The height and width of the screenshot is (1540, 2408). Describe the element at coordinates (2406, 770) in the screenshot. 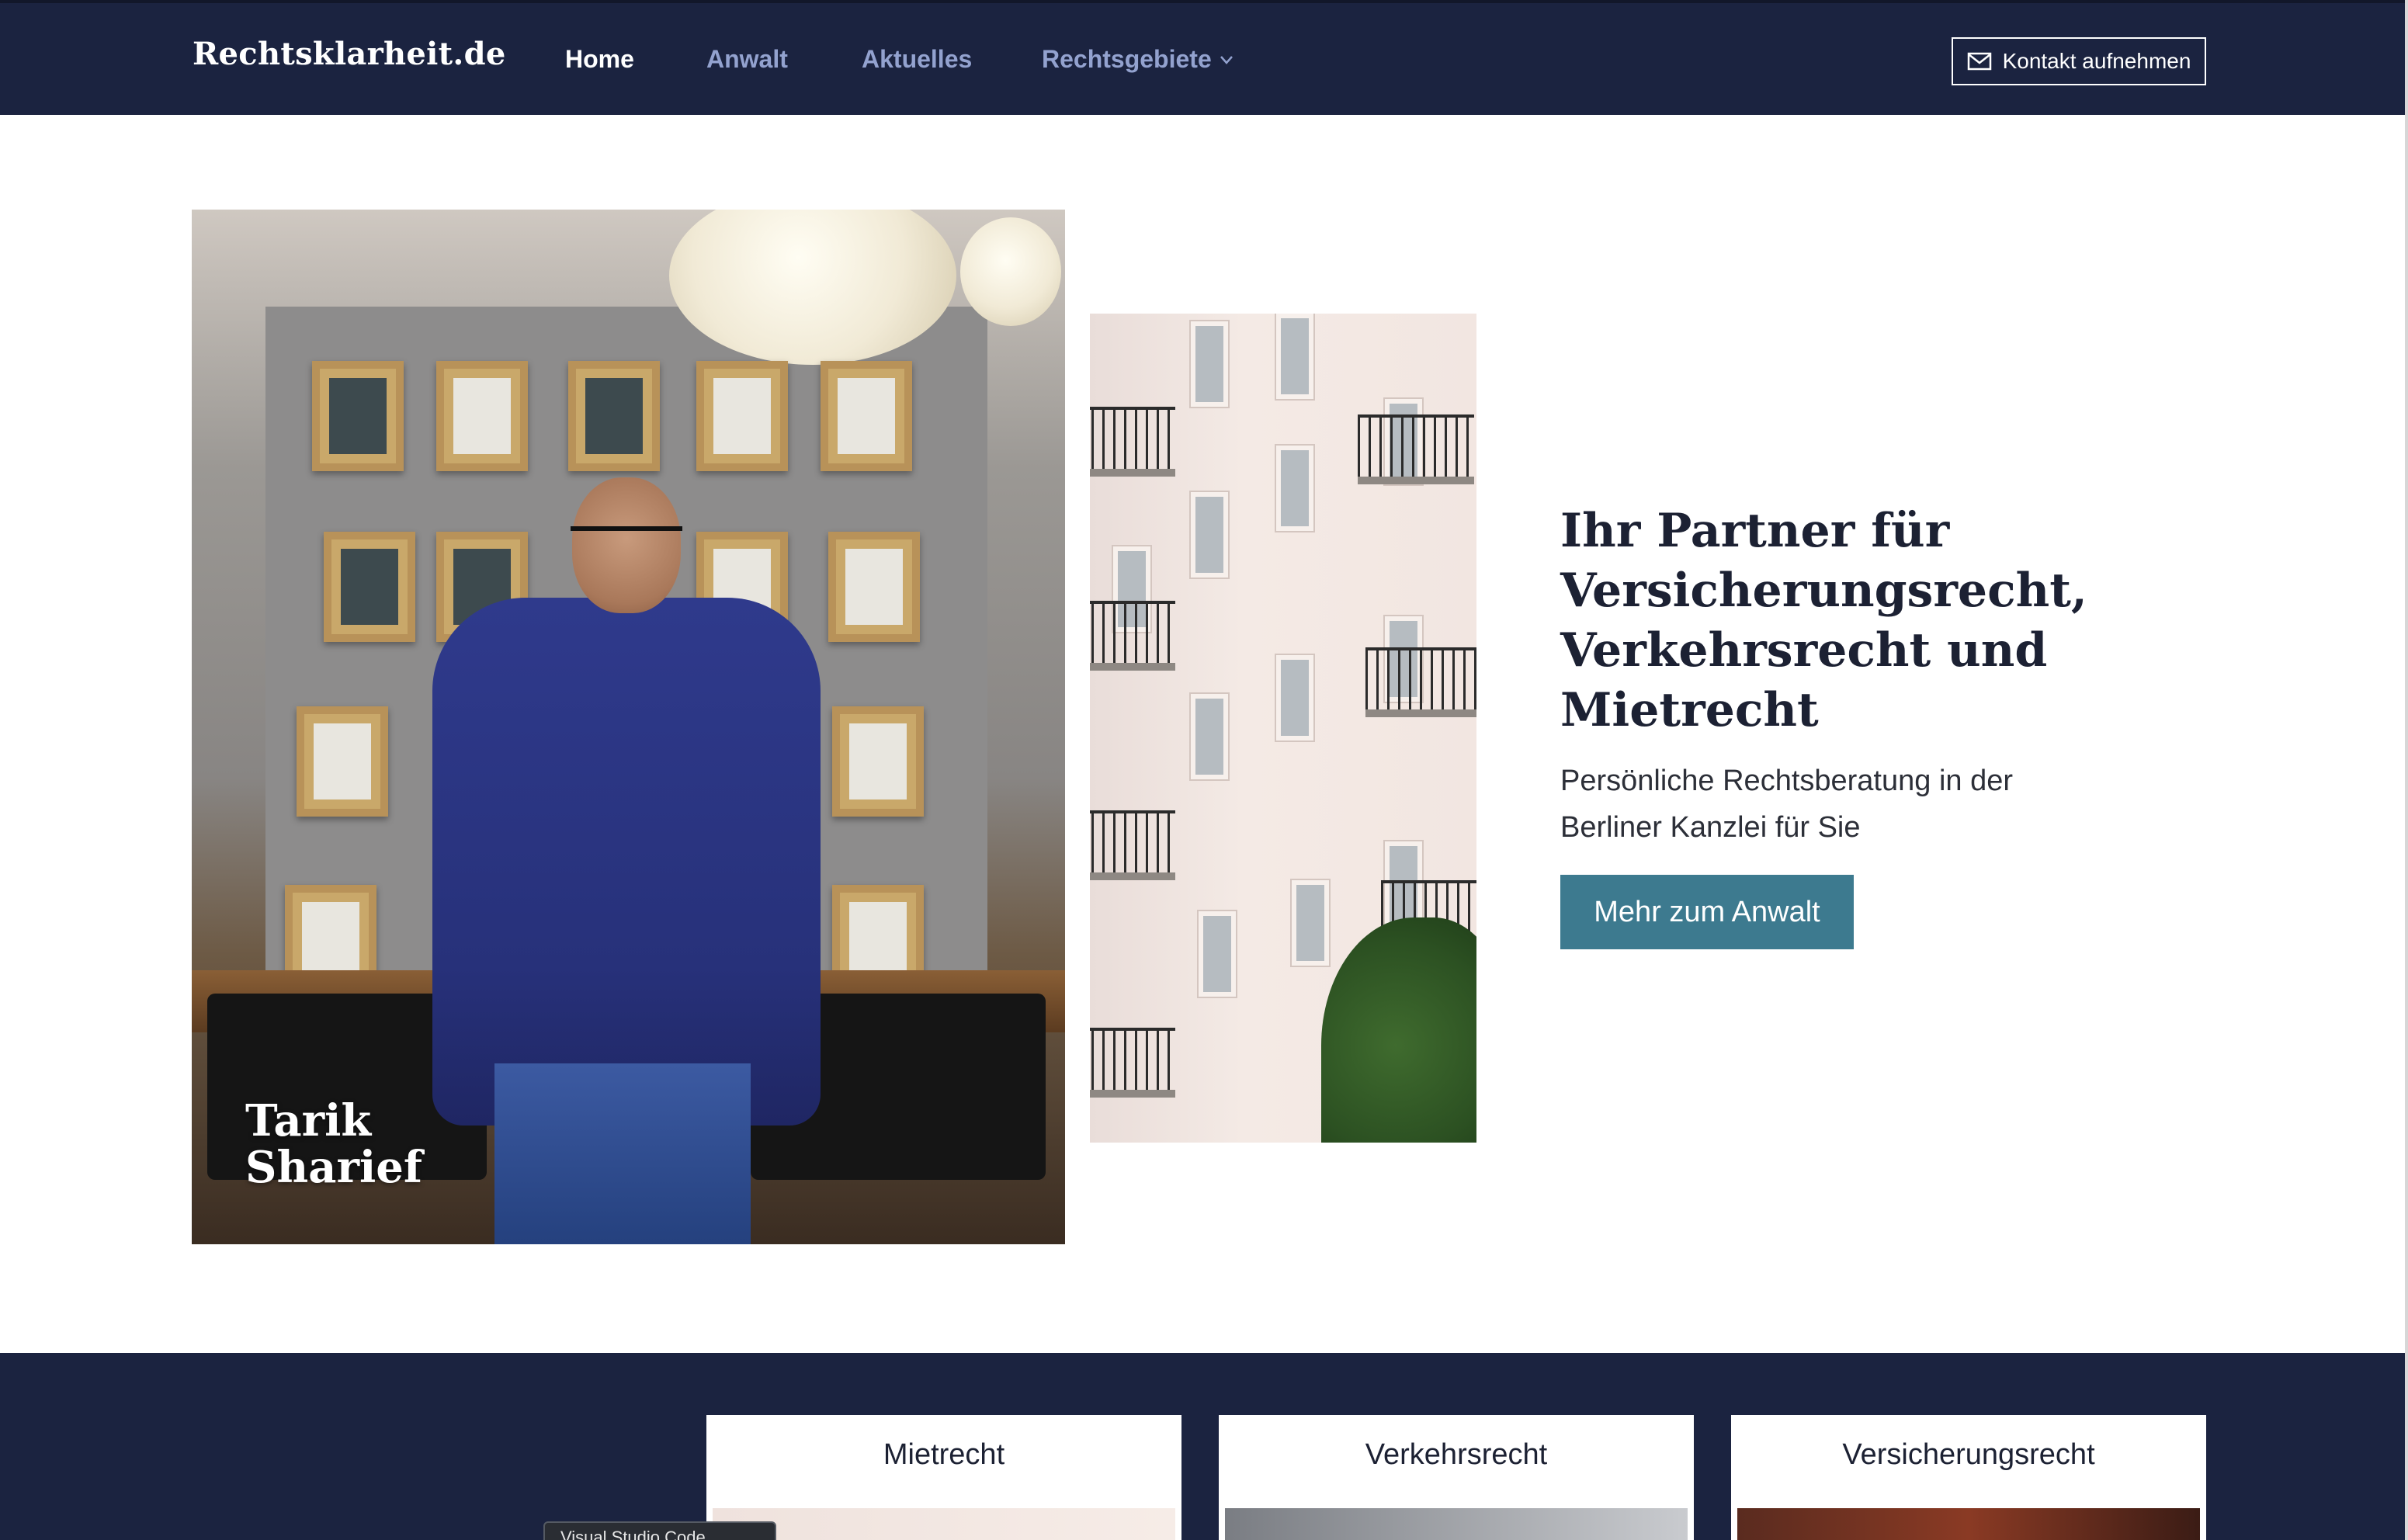

I see `window-edge` at that location.